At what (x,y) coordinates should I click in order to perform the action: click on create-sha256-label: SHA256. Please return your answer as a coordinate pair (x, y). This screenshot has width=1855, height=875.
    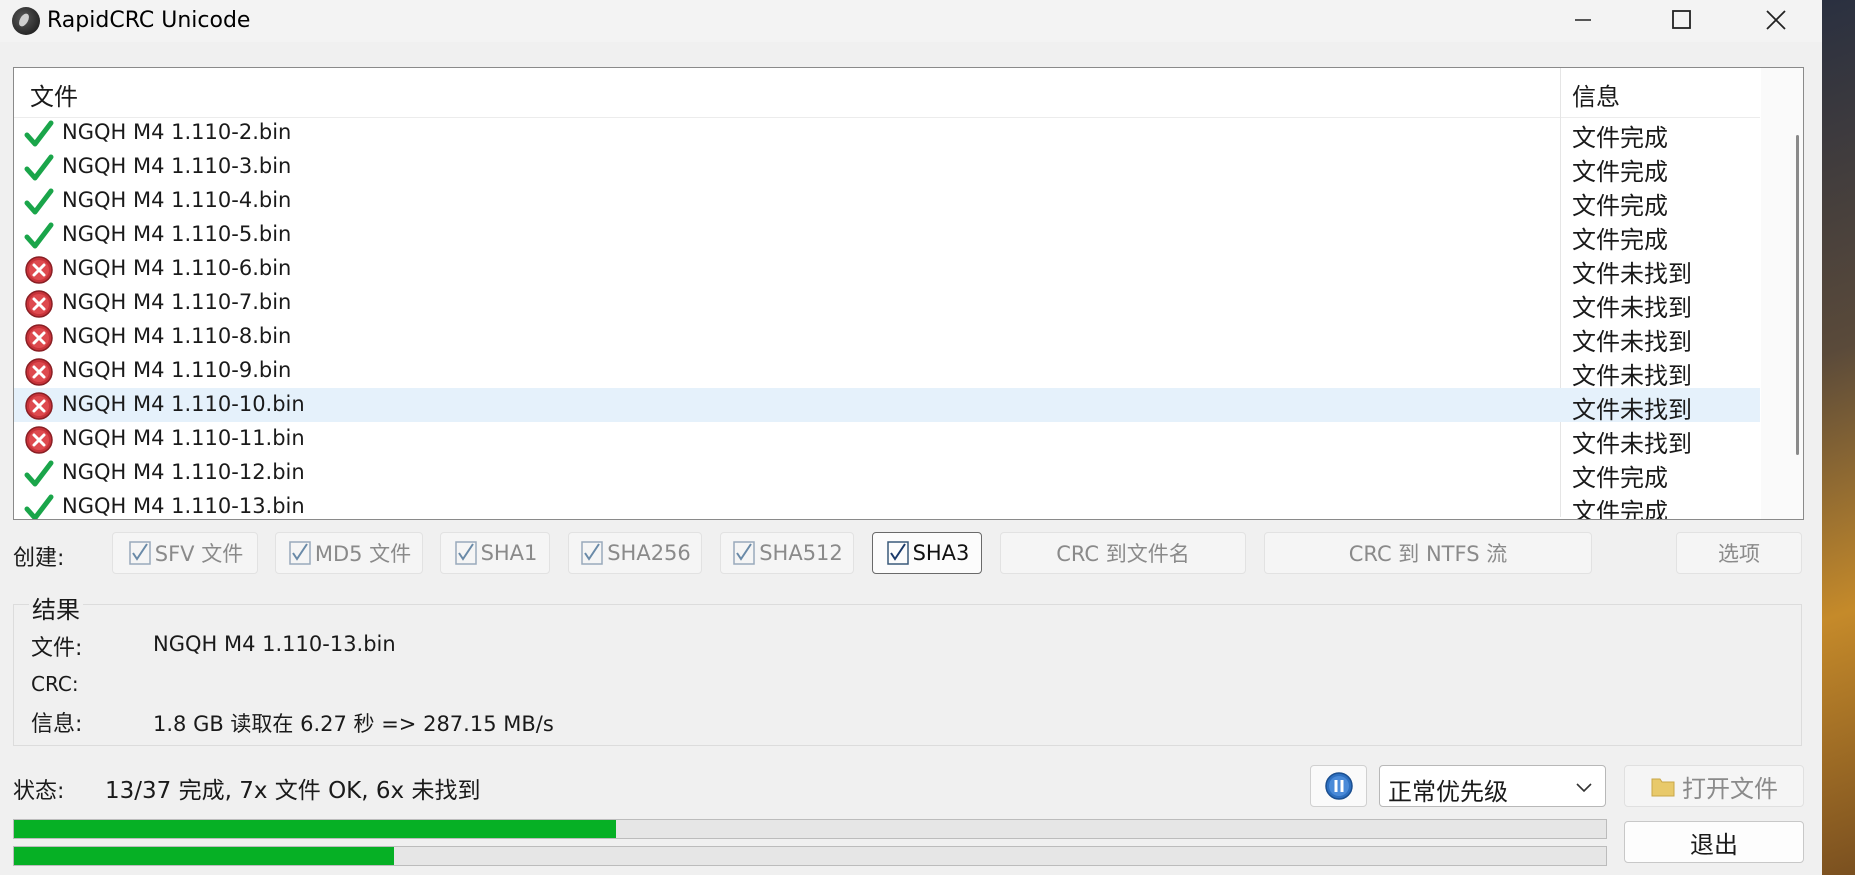
    Looking at the image, I should click on (649, 553).